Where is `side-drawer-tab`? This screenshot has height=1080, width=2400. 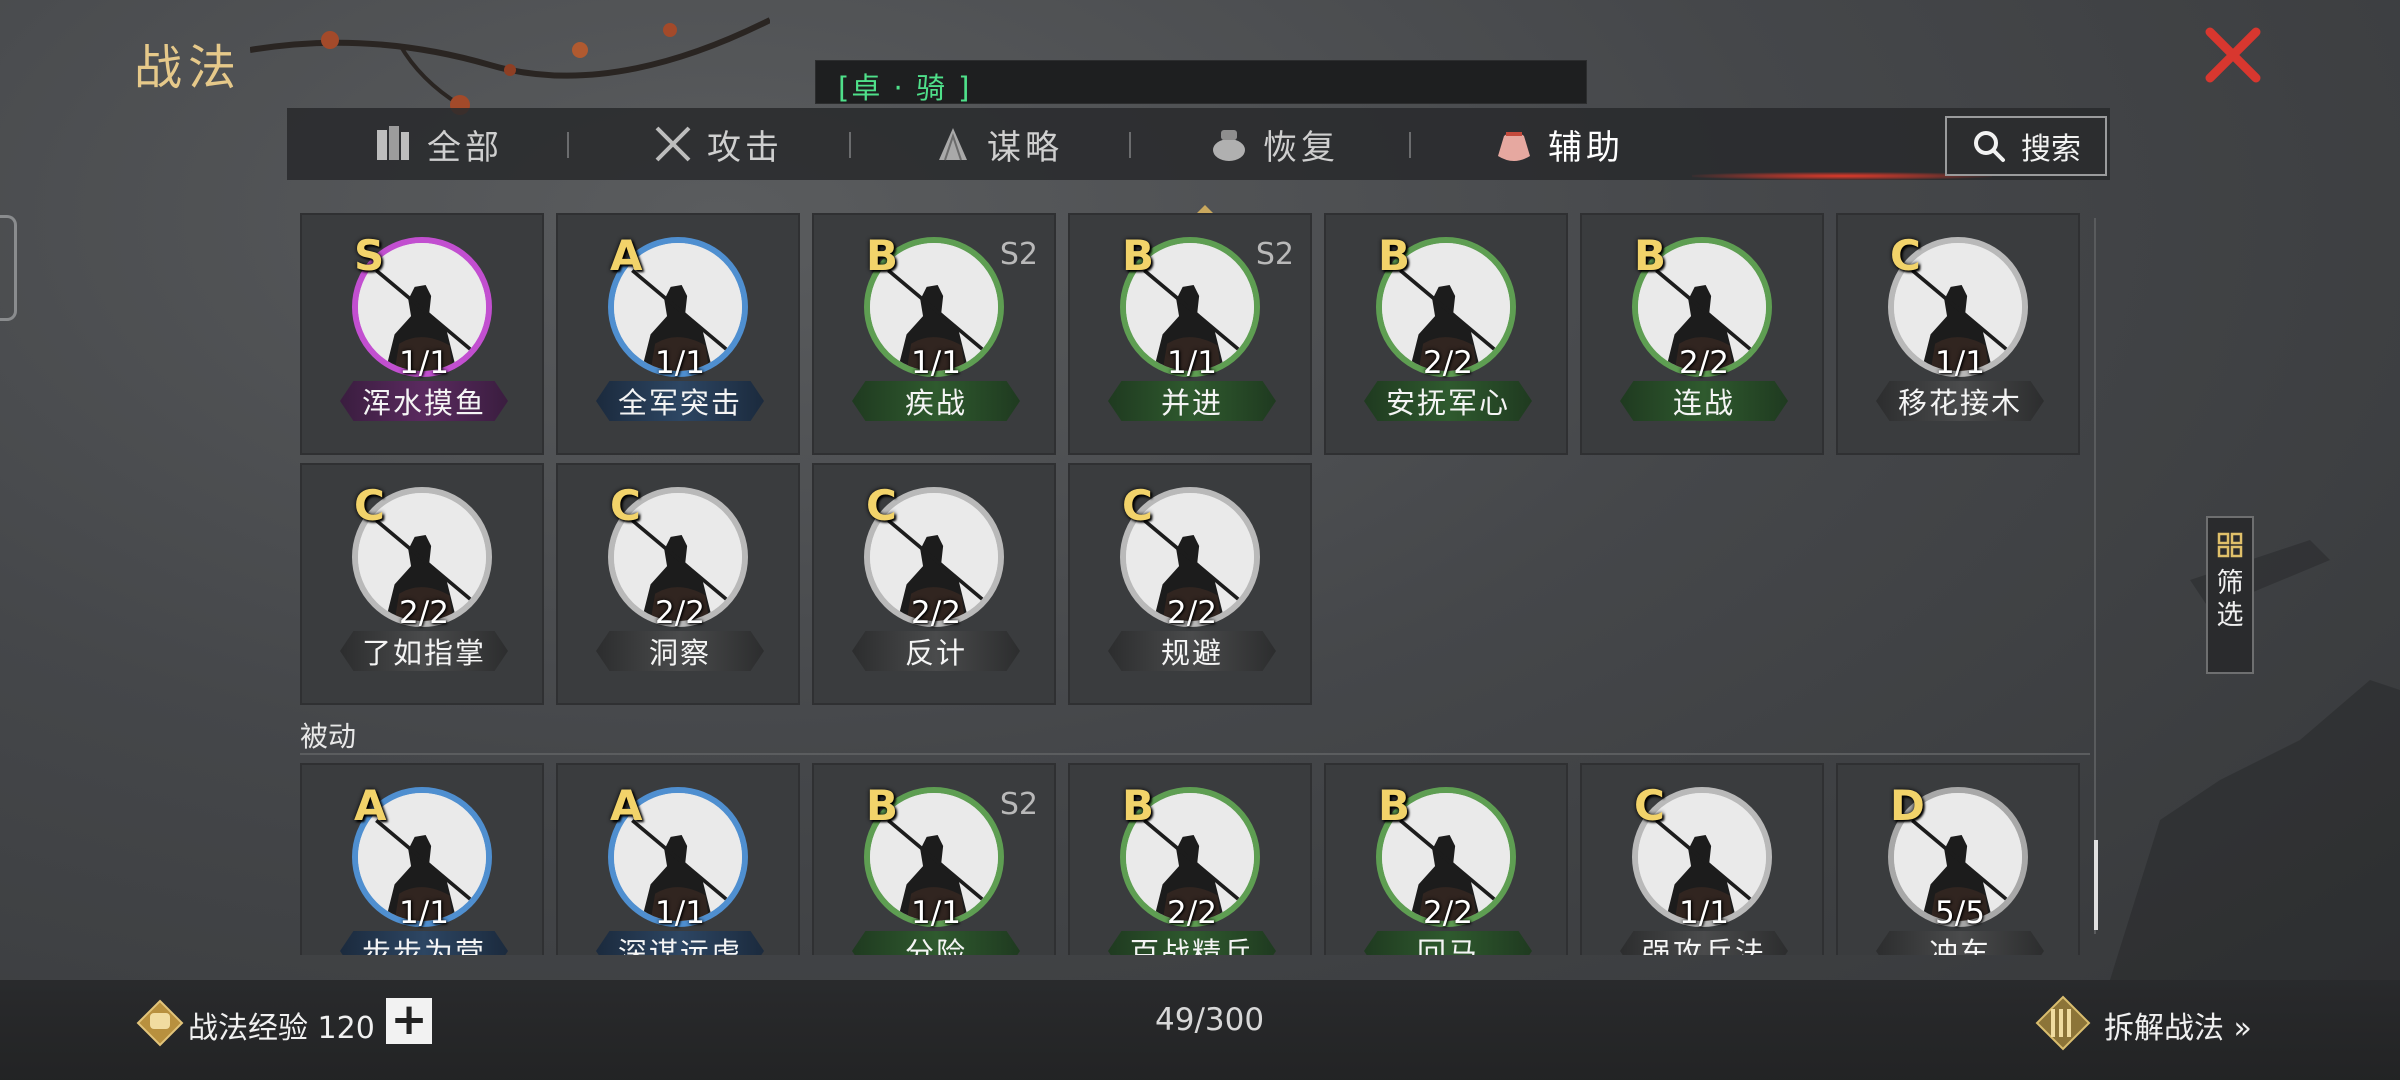 side-drawer-tab is located at coordinates (8, 268).